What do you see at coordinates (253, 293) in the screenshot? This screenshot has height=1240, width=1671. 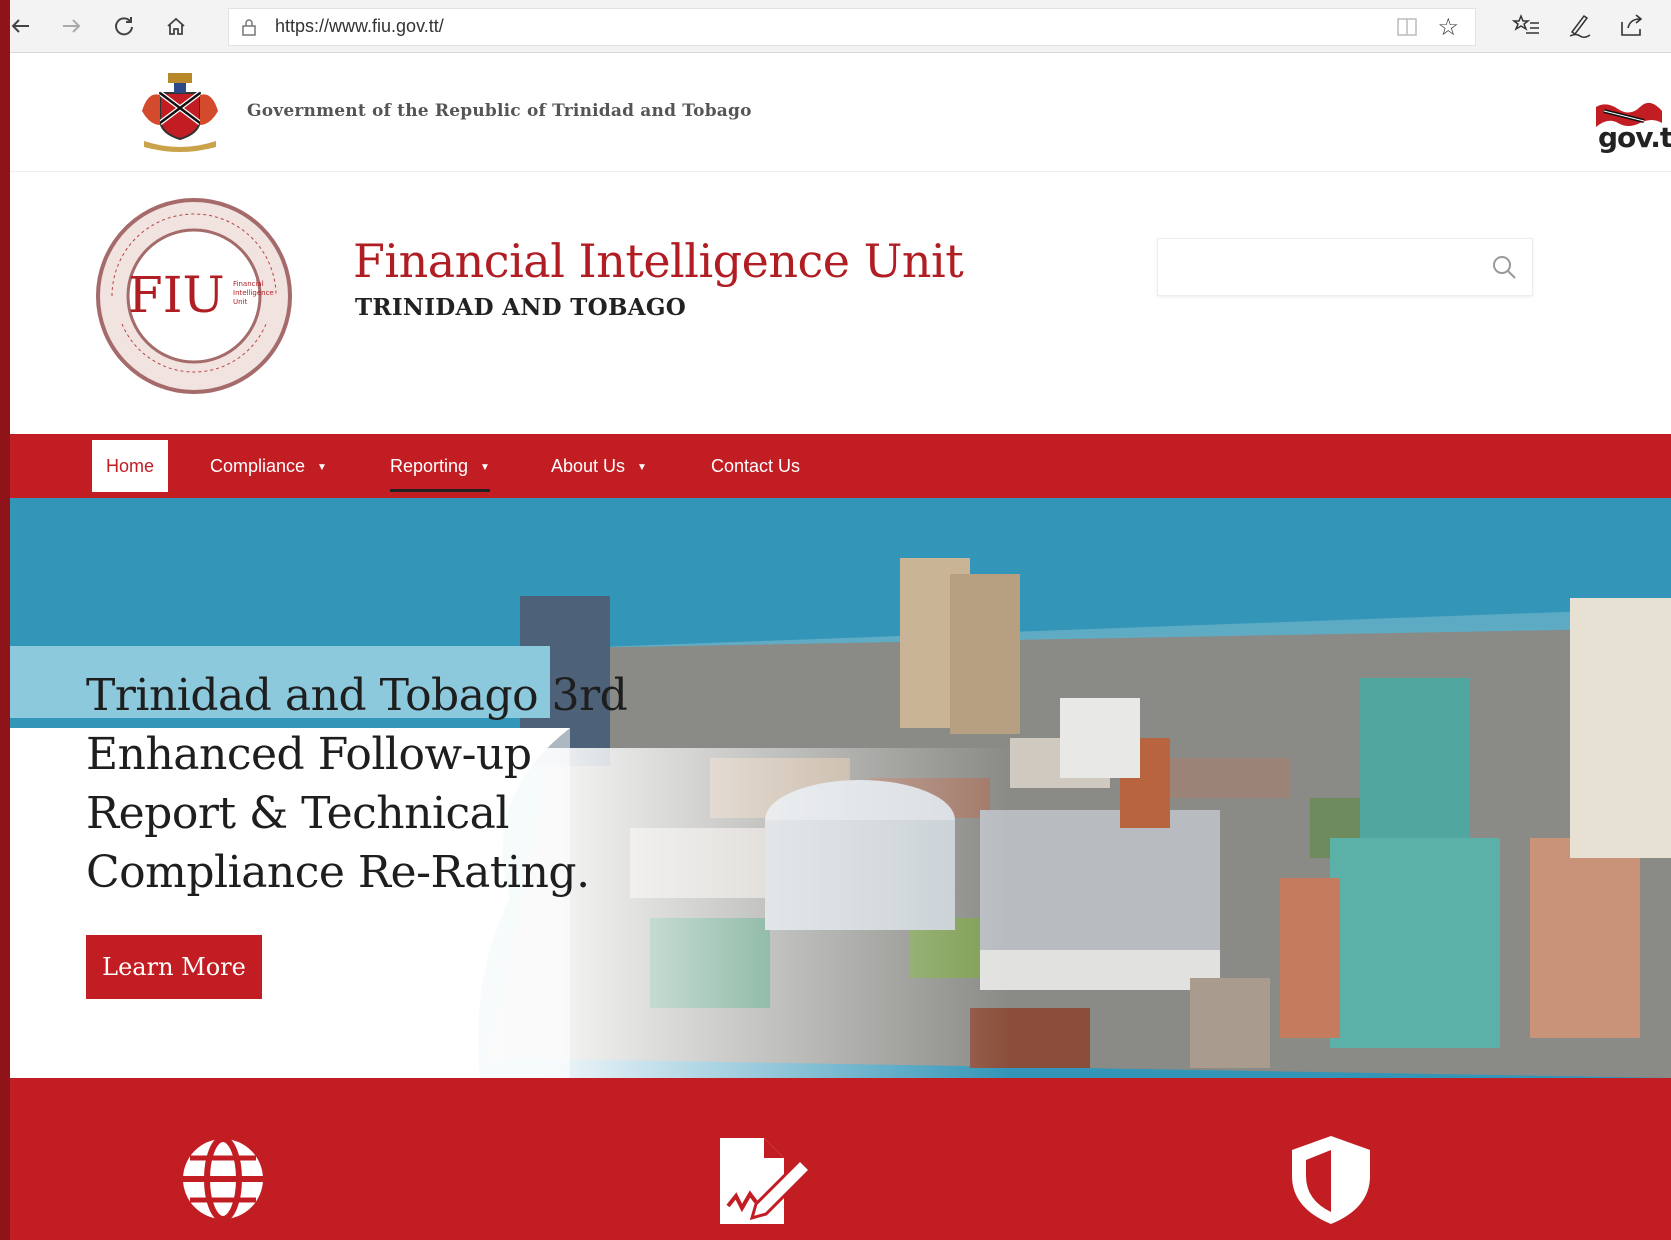 I see `svg-text: Intelligence` at bounding box center [253, 293].